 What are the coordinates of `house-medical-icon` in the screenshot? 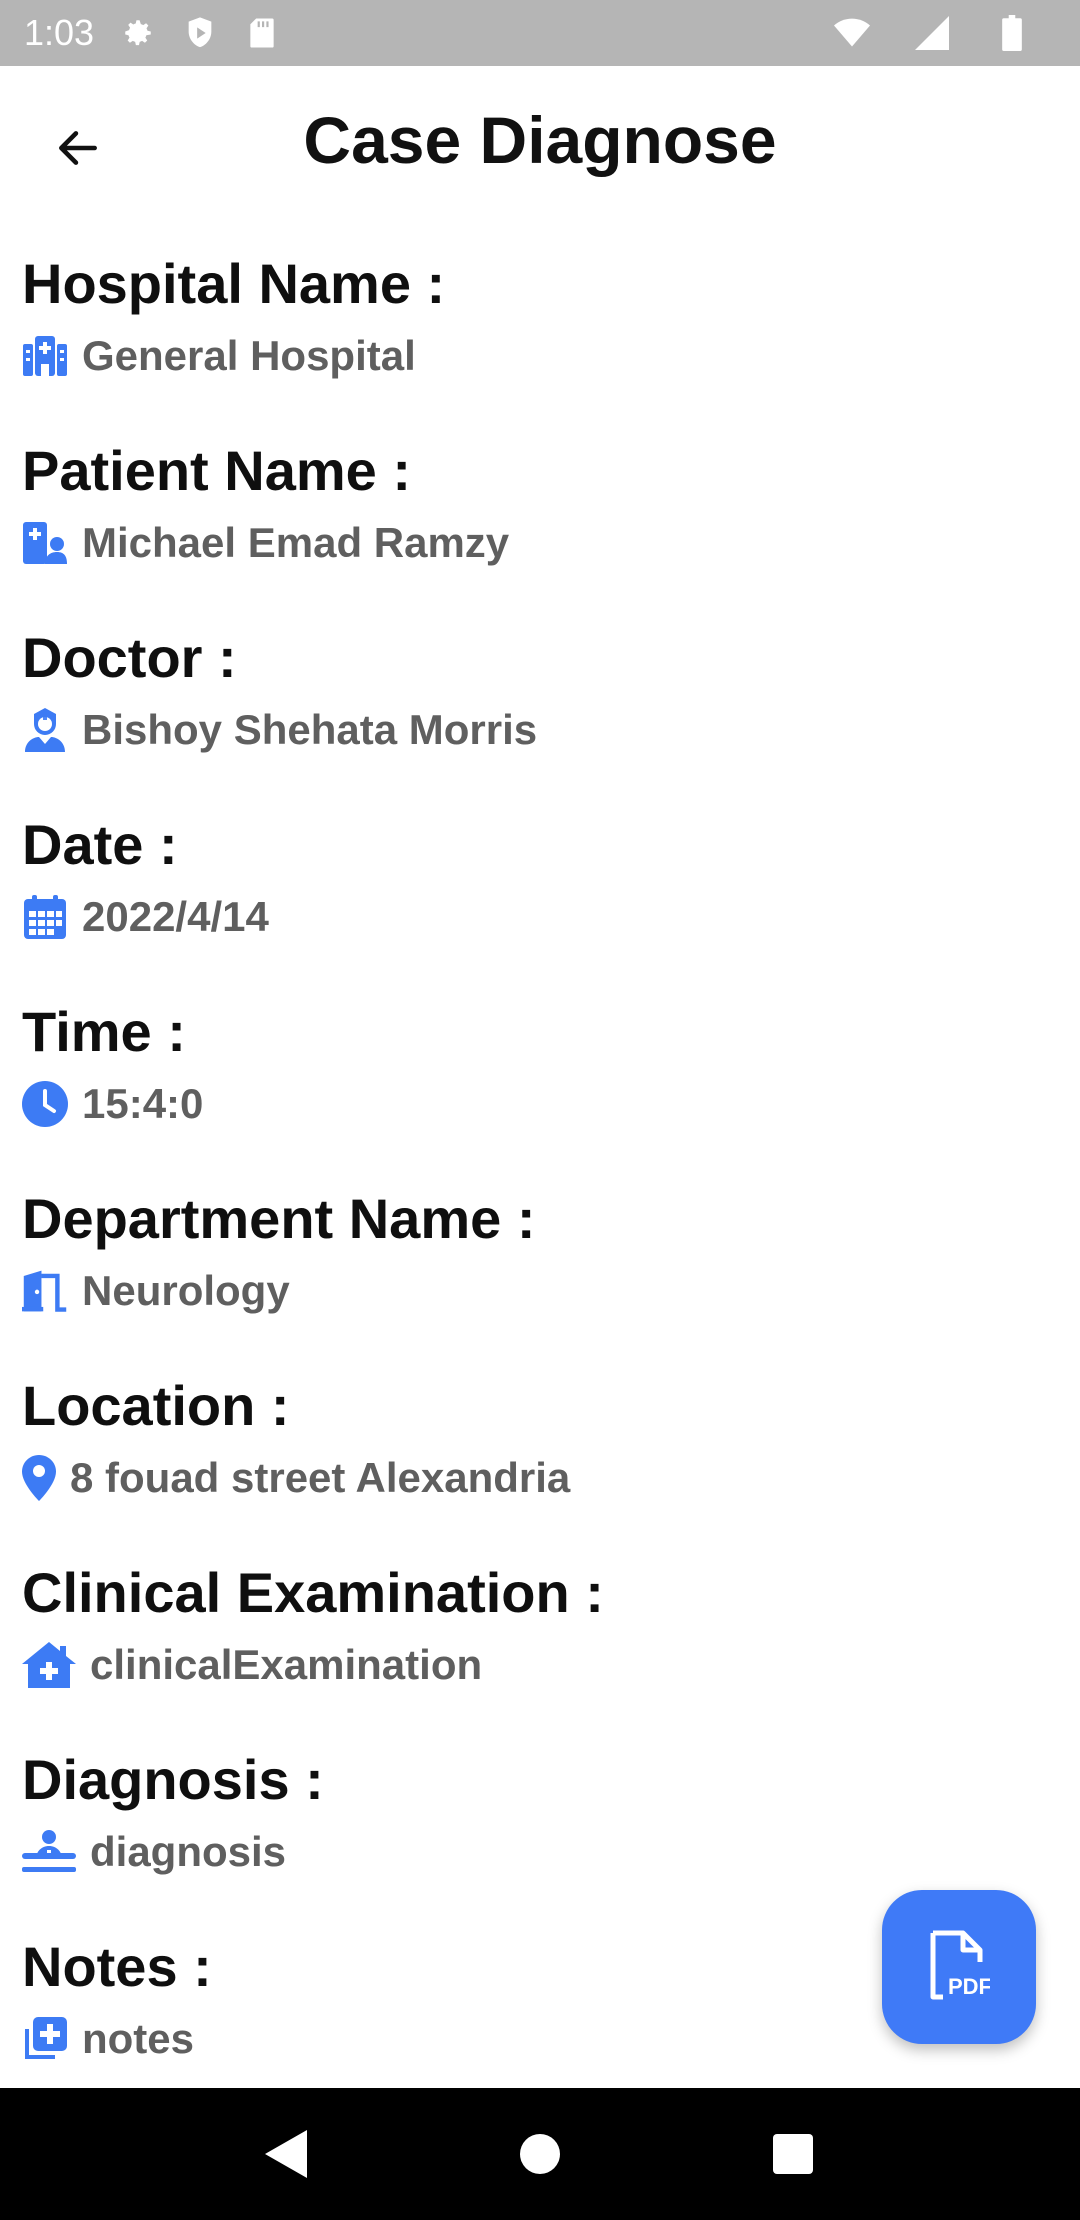 It's located at (49, 1665).